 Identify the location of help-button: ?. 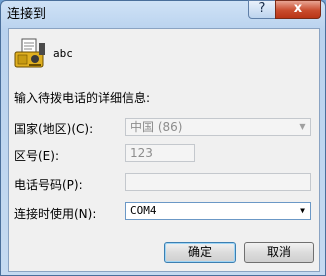
(262, 9).